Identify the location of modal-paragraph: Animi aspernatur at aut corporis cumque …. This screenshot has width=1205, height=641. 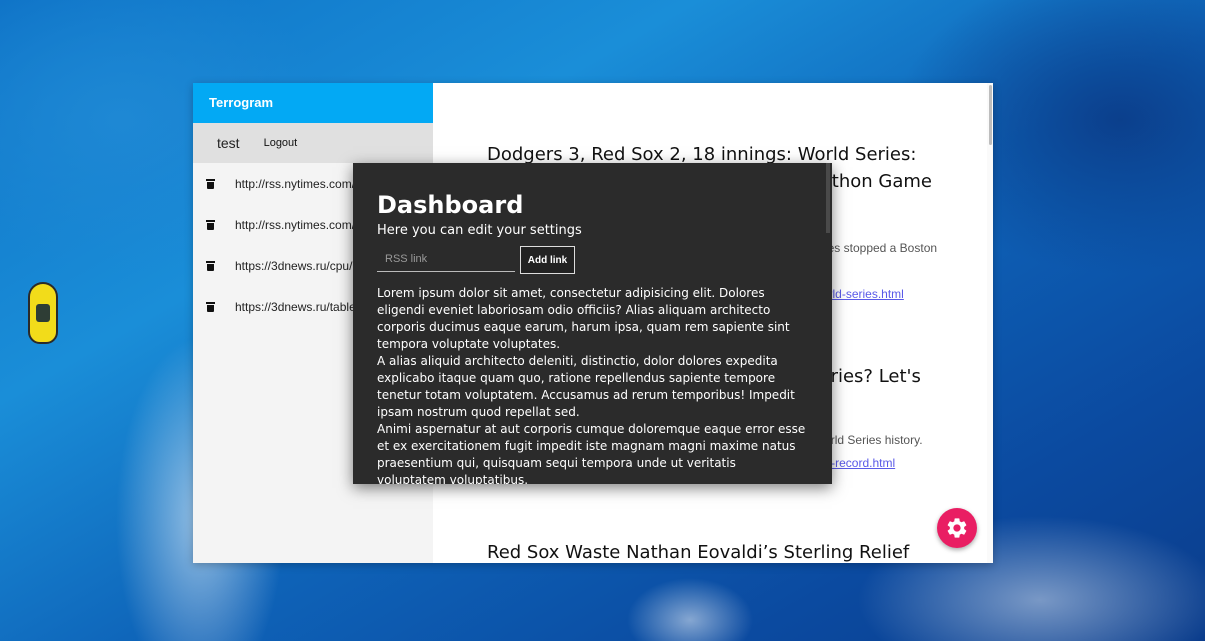
(591, 453).